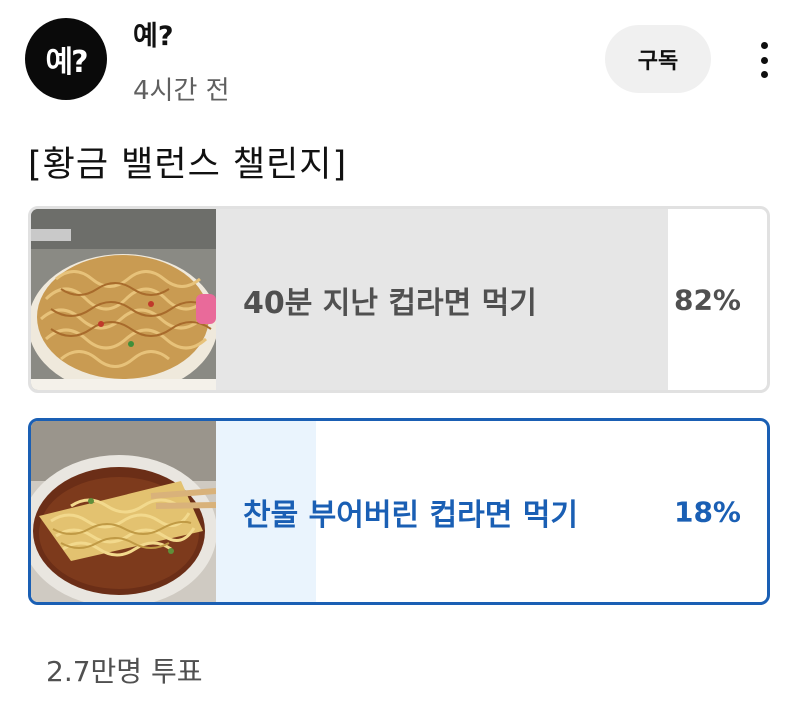  I want to click on vote-count: 2.7만명 투표, so click(124, 671).